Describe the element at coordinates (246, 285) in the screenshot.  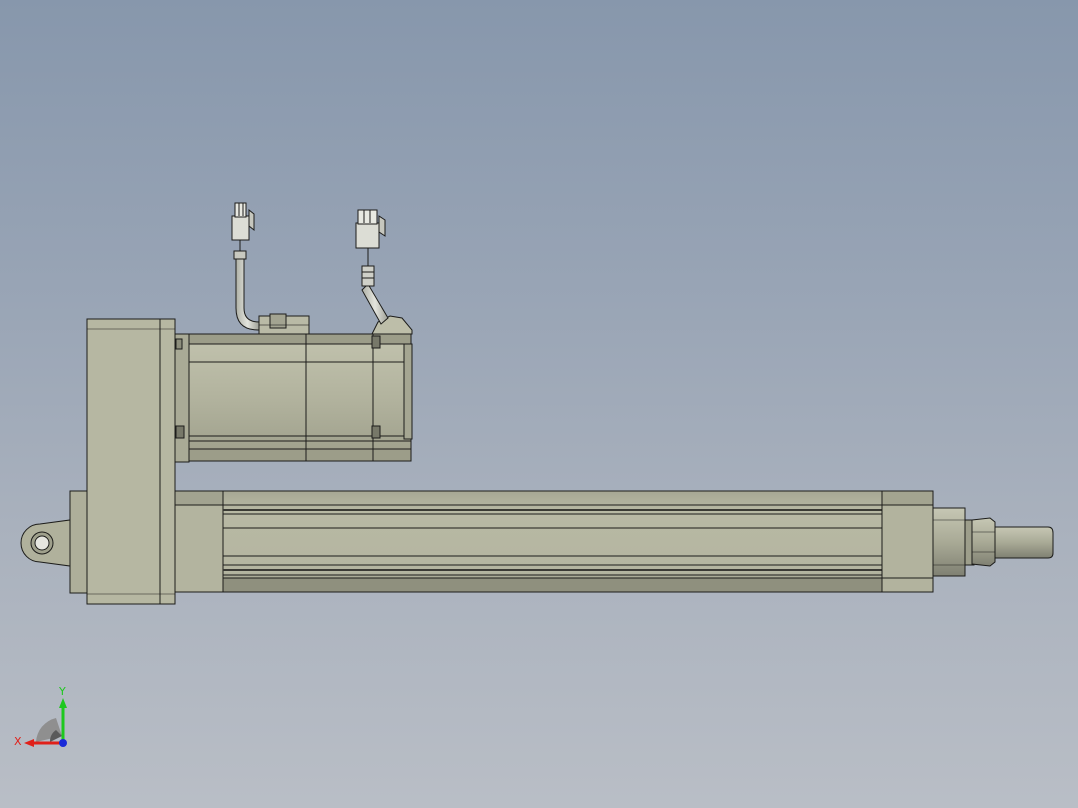
I see `encoder-cable` at that location.